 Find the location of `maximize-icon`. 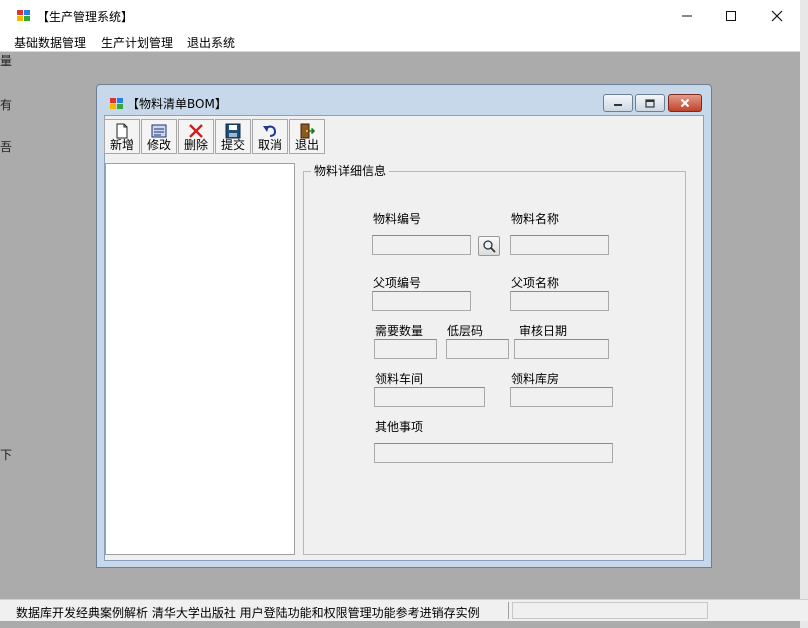

maximize-icon is located at coordinates (731, 16).